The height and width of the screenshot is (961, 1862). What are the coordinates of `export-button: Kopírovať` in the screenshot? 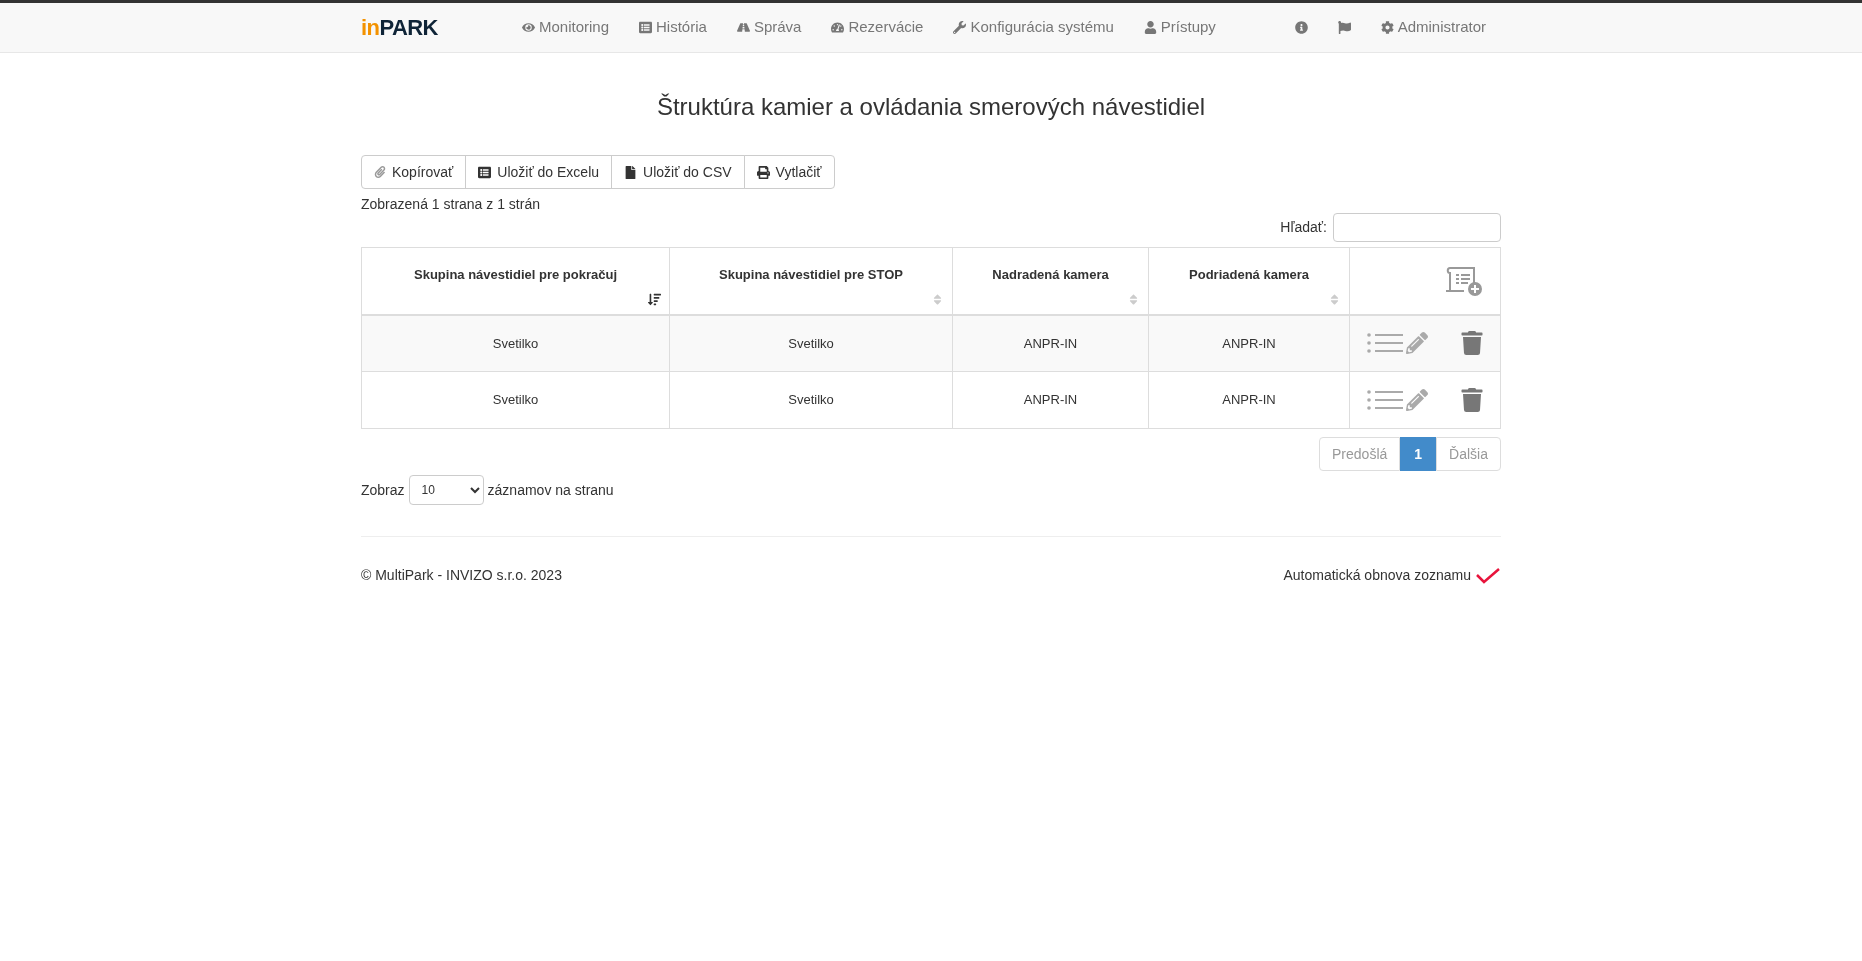 It's located at (414, 172).